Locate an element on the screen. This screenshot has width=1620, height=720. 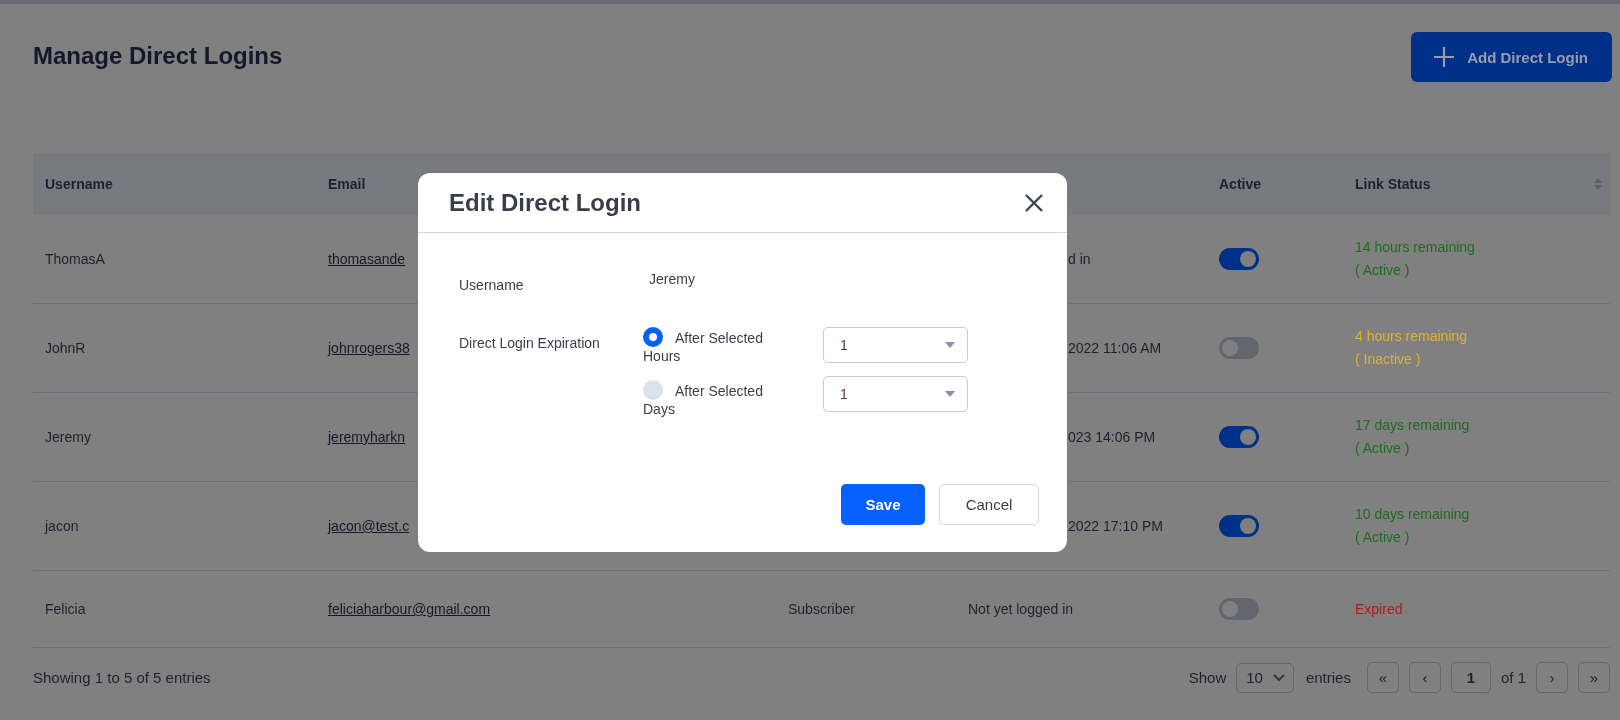
column-header: Link Status is located at coordinates (1393, 184).